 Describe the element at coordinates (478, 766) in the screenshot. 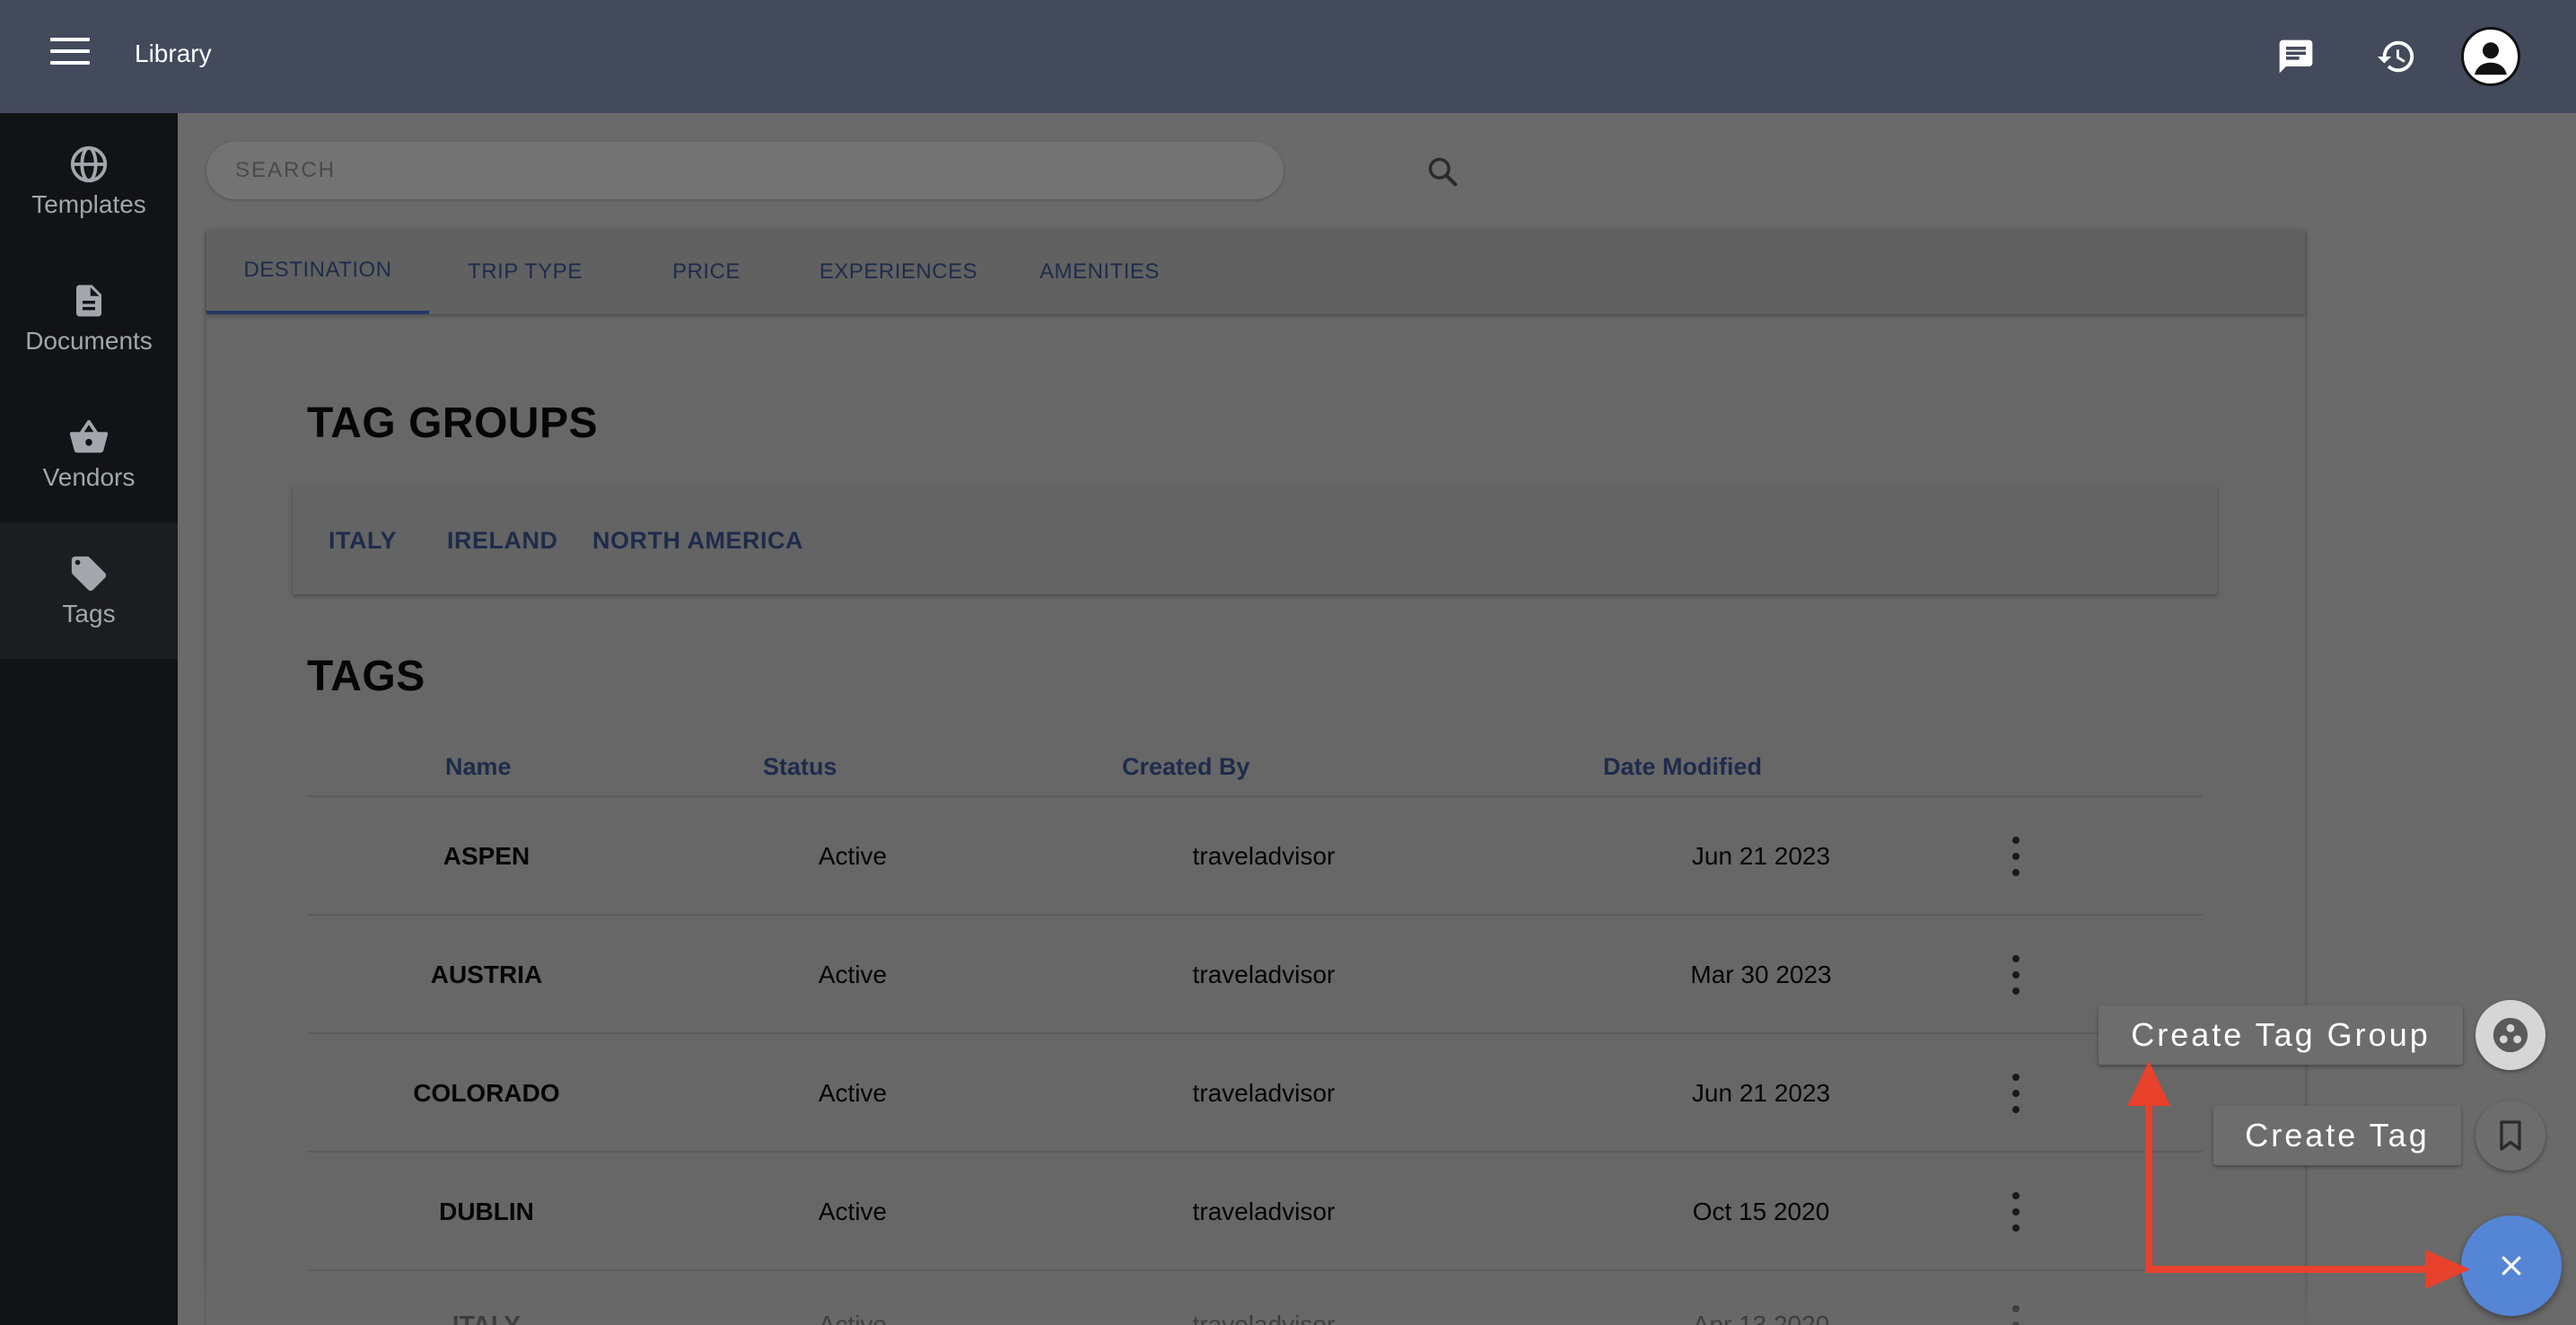

I see `column-header-name: Name` at that location.